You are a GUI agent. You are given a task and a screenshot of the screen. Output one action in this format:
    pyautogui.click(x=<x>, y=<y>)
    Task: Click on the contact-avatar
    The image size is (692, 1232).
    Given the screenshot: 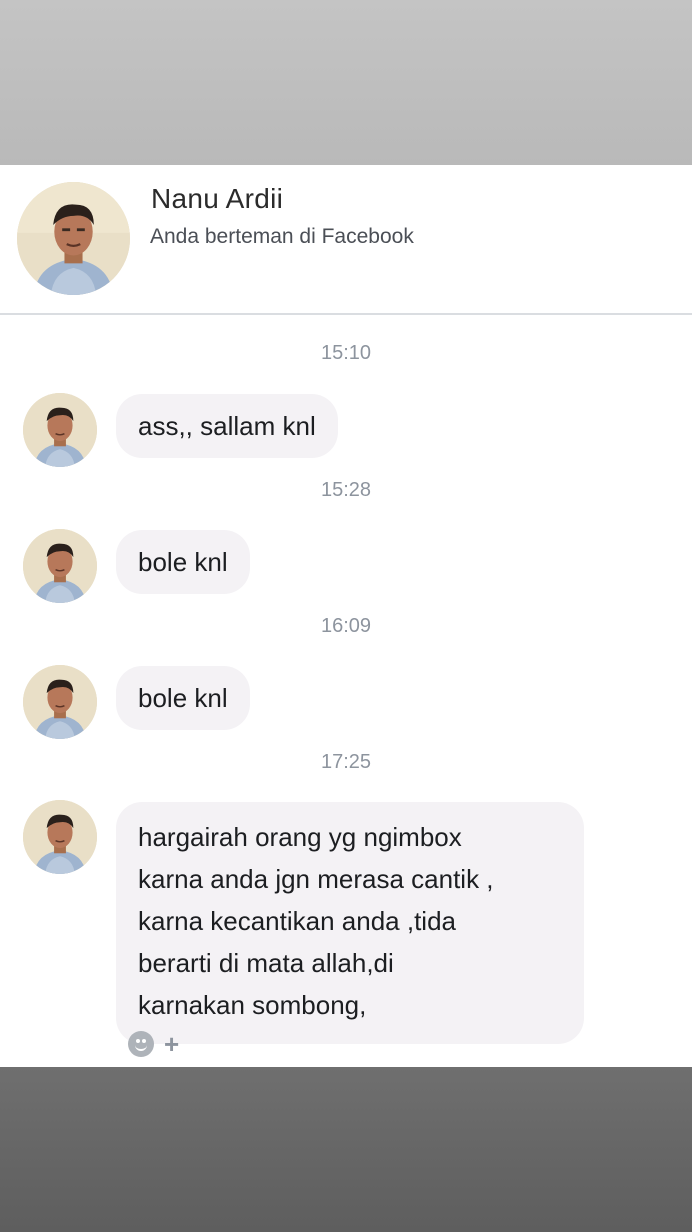 What is the action you would take?
    pyautogui.click(x=73, y=238)
    